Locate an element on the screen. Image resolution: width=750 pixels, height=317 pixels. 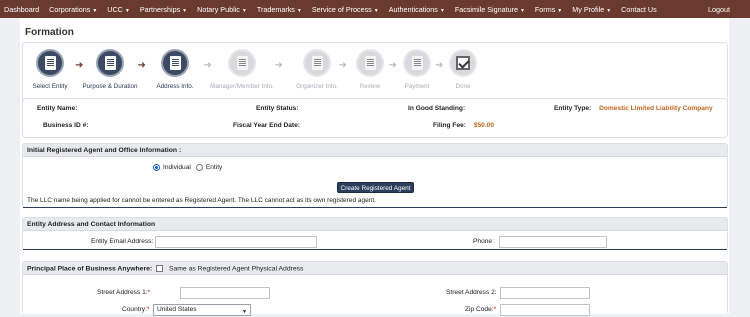
street1-field is located at coordinates (225, 293).